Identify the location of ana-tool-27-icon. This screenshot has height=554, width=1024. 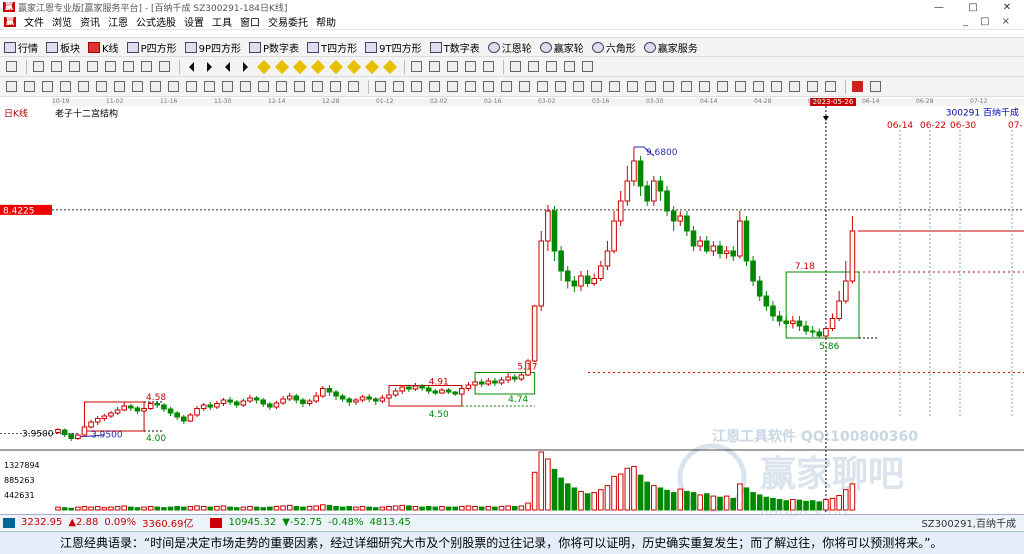
(488, 86).